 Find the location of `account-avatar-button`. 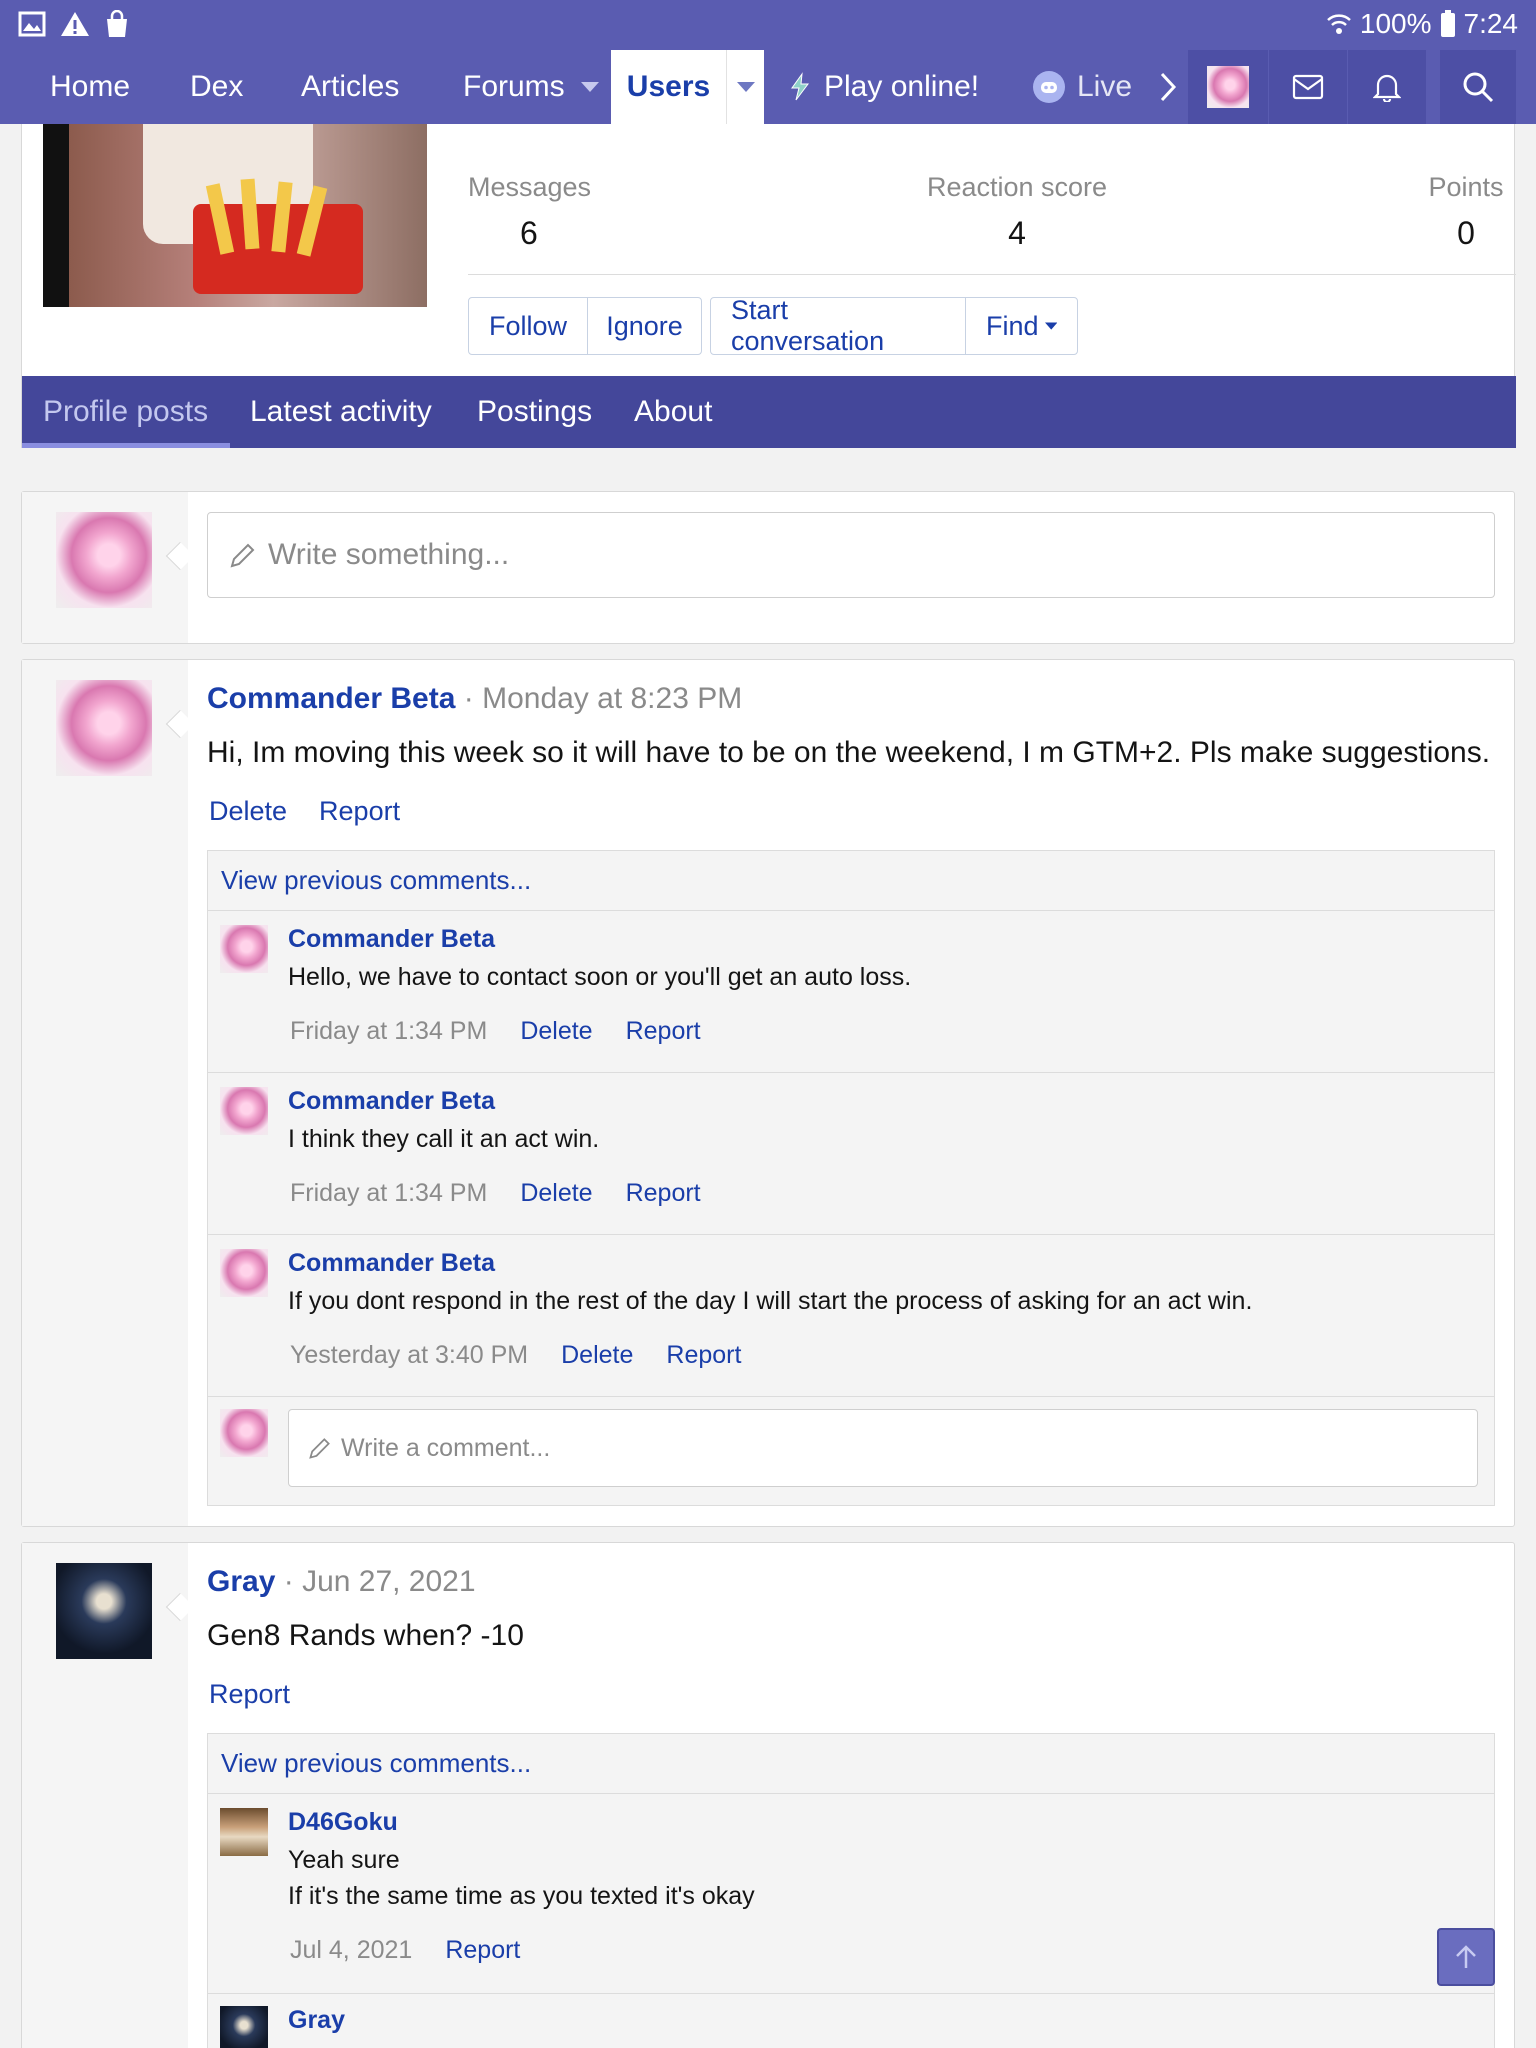

account-avatar-button is located at coordinates (1228, 87).